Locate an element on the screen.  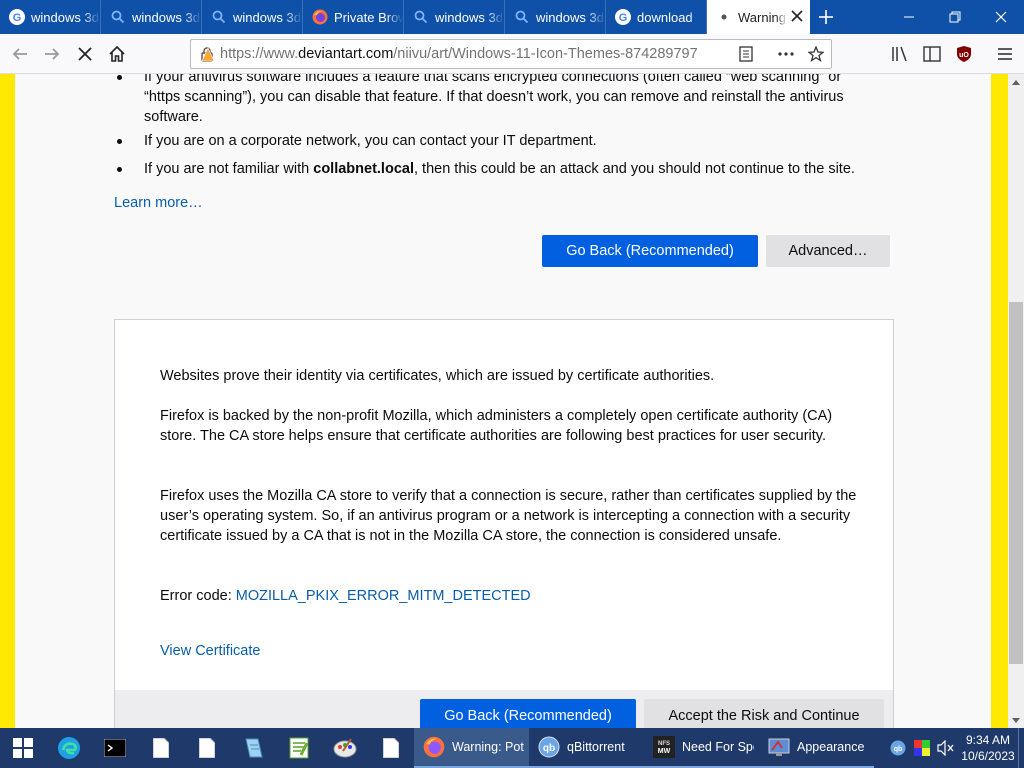
search-icon is located at coordinates (421, 17).